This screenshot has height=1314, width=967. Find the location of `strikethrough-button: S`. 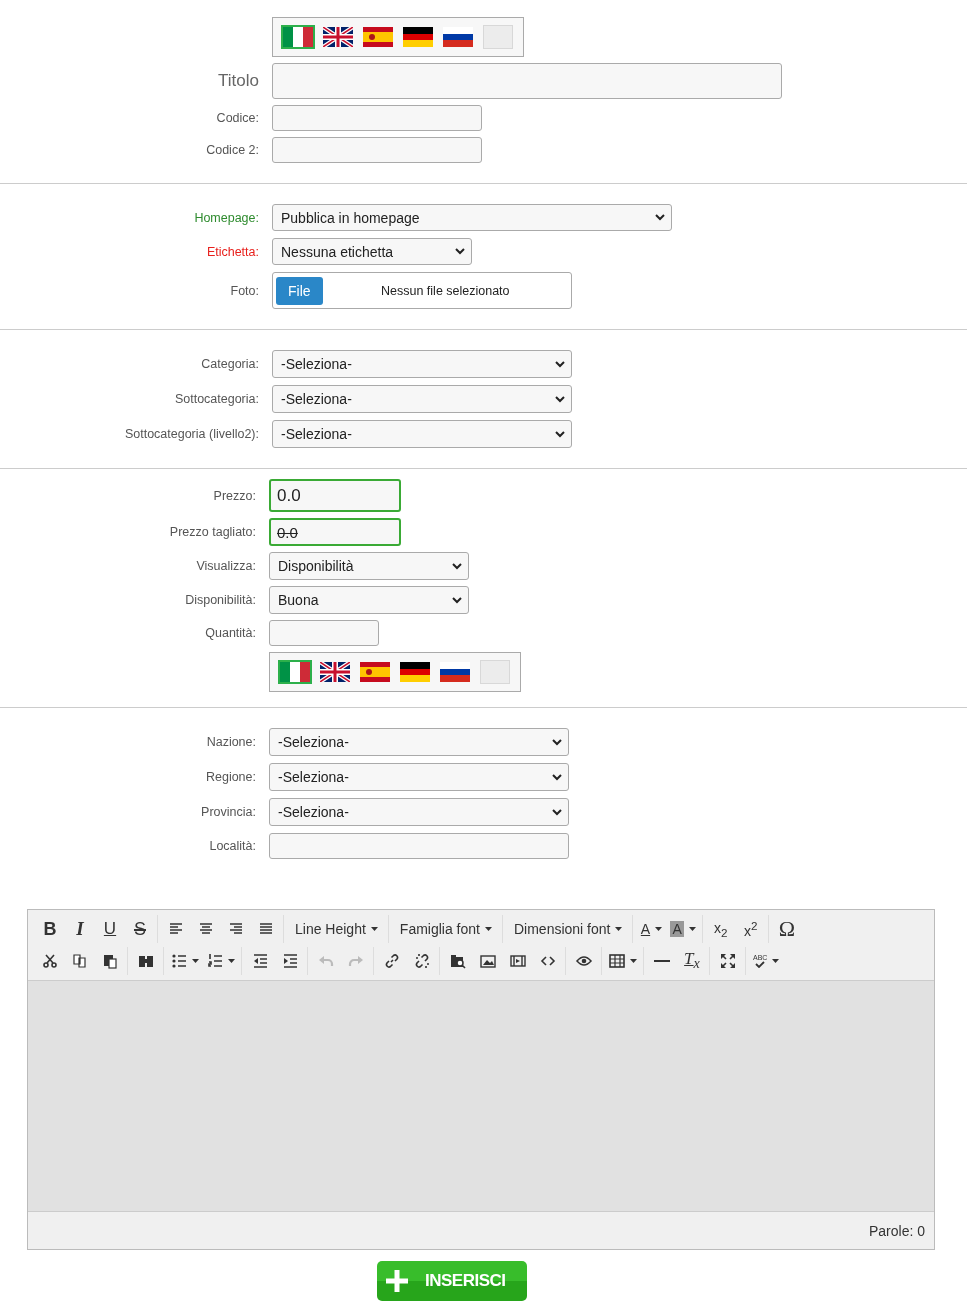

strikethrough-button: S is located at coordinates (140, 929).